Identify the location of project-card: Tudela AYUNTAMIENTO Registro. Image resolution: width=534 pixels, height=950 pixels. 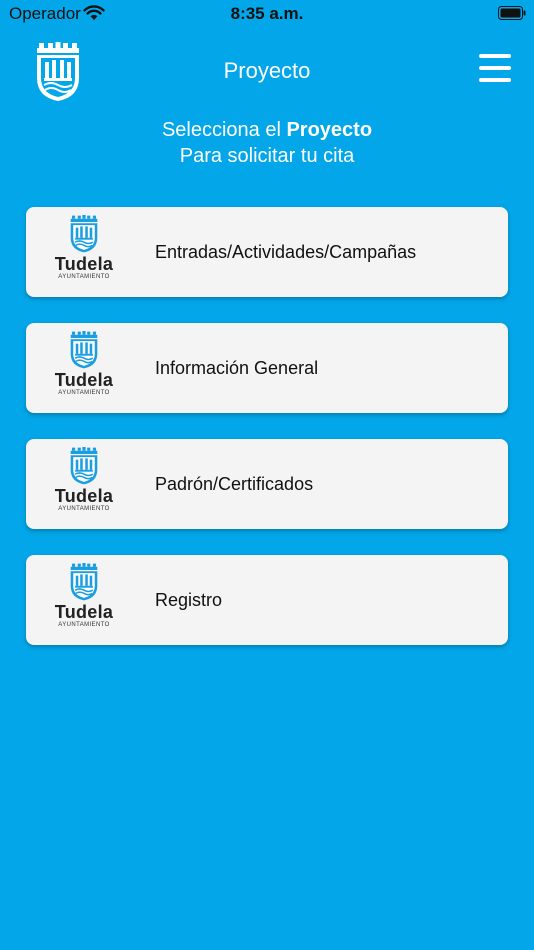
(267, 600).